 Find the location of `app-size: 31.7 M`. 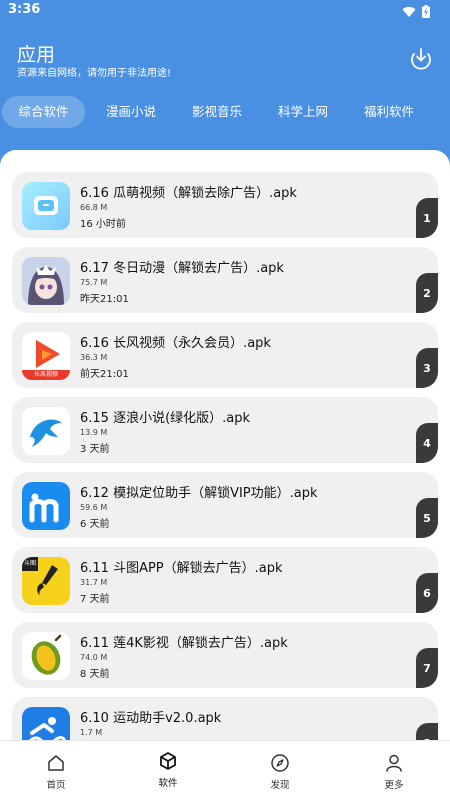

app-size: 31.7 M is located at coordinates (94, 582).